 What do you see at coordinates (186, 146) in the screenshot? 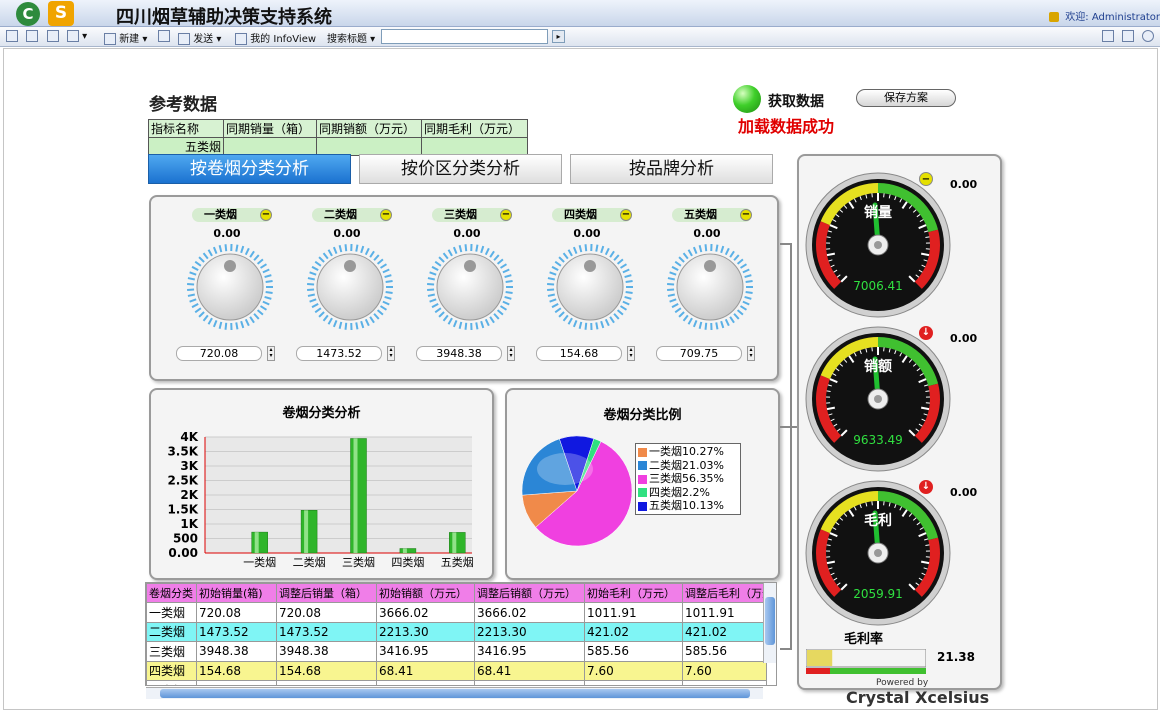
I see `ref-cell-name: 五类烟` at bounding box center [186, 146].